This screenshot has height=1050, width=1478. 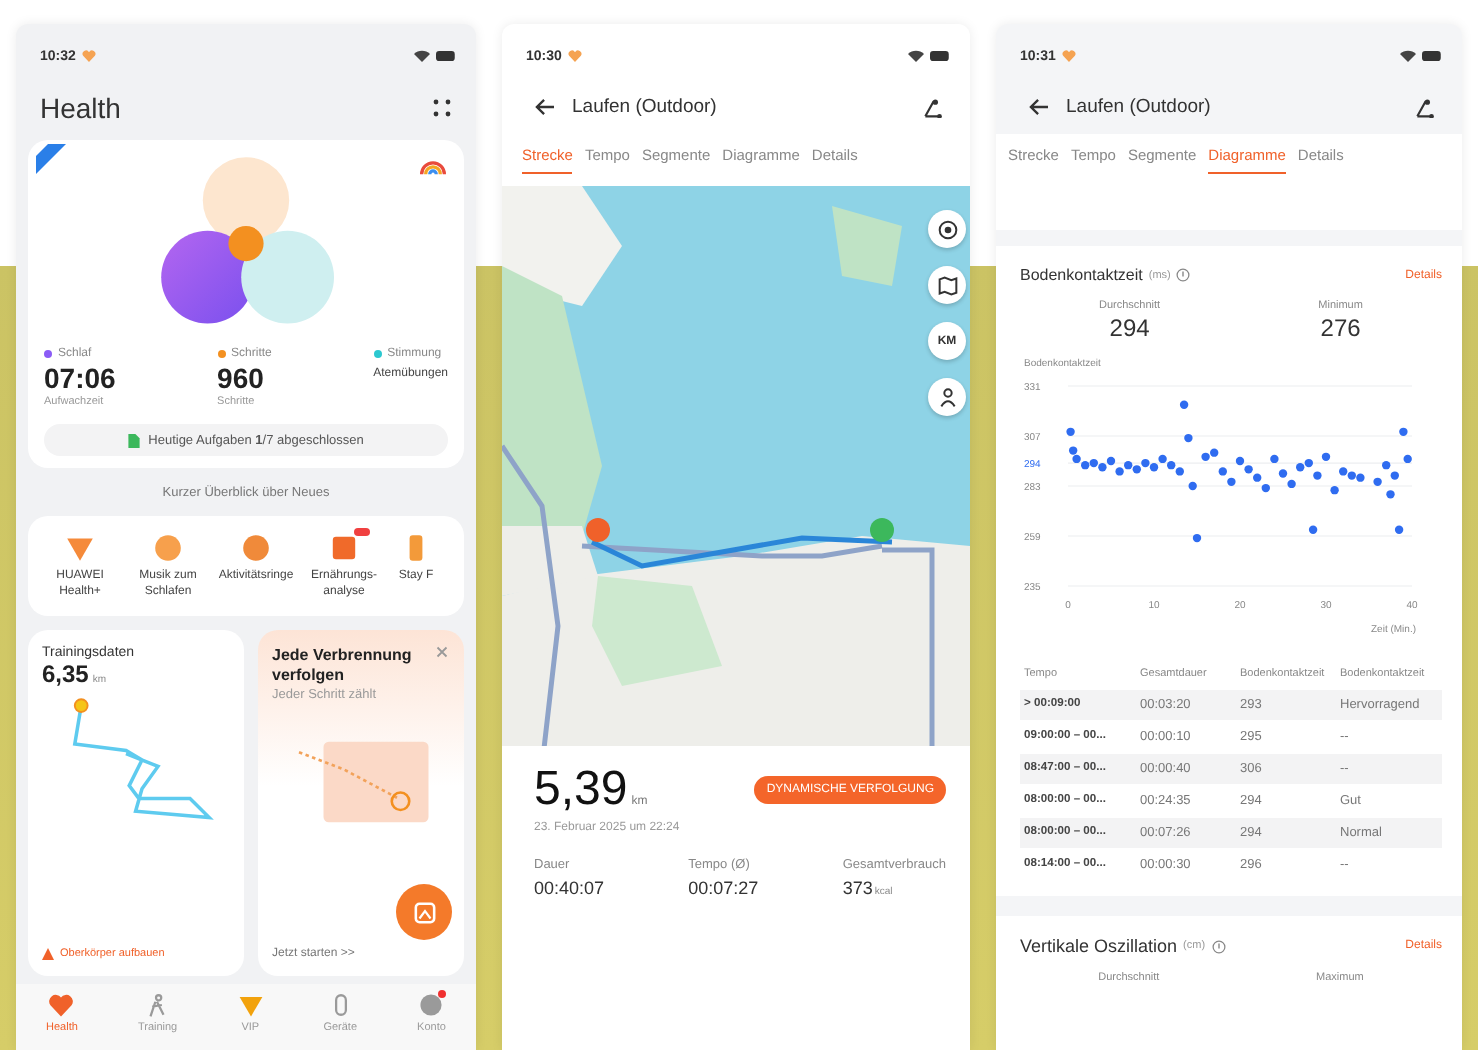 I want to click on stat-value: 294, so click(x=1129, y=328).